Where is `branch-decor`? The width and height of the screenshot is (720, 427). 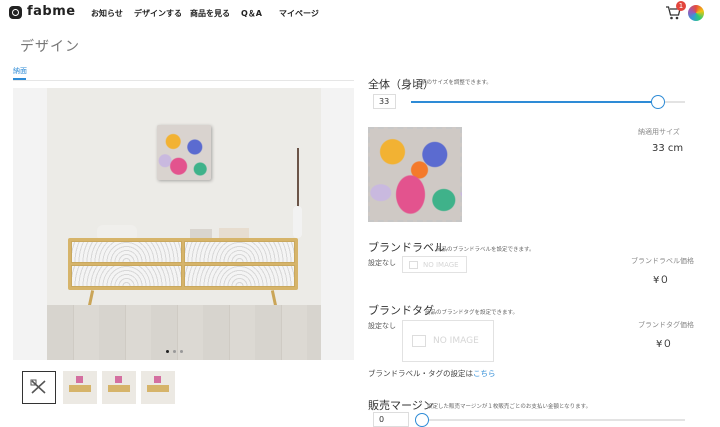 branch-decor is located at coordinates (298, 178).